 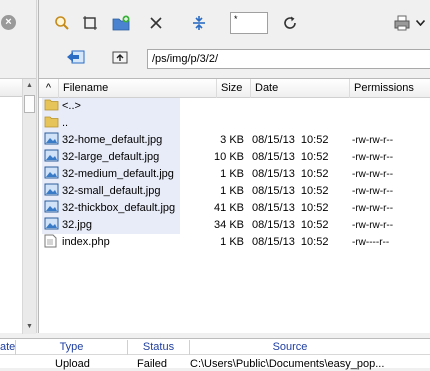 What do you see at coordinates (121, 23) in the screenshot?
I see `new-folder-icon` at bounding box center [121, 23].